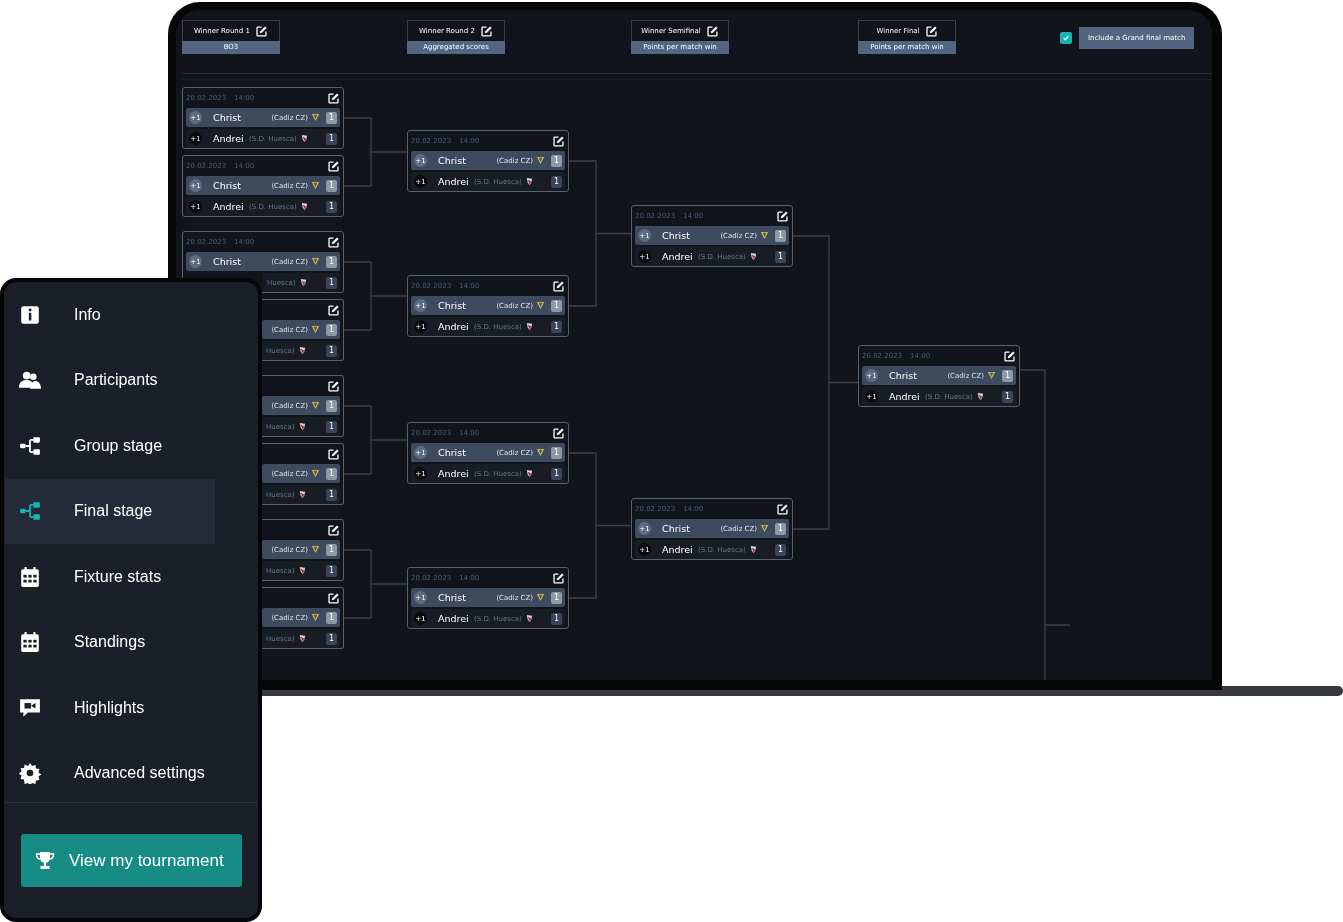 This screenshot has height=922, width=1343. What do you see at coordinates (110, 380) in the screenshot?
I see `sidebar-item: Participants` at bounding box center [110, 380].